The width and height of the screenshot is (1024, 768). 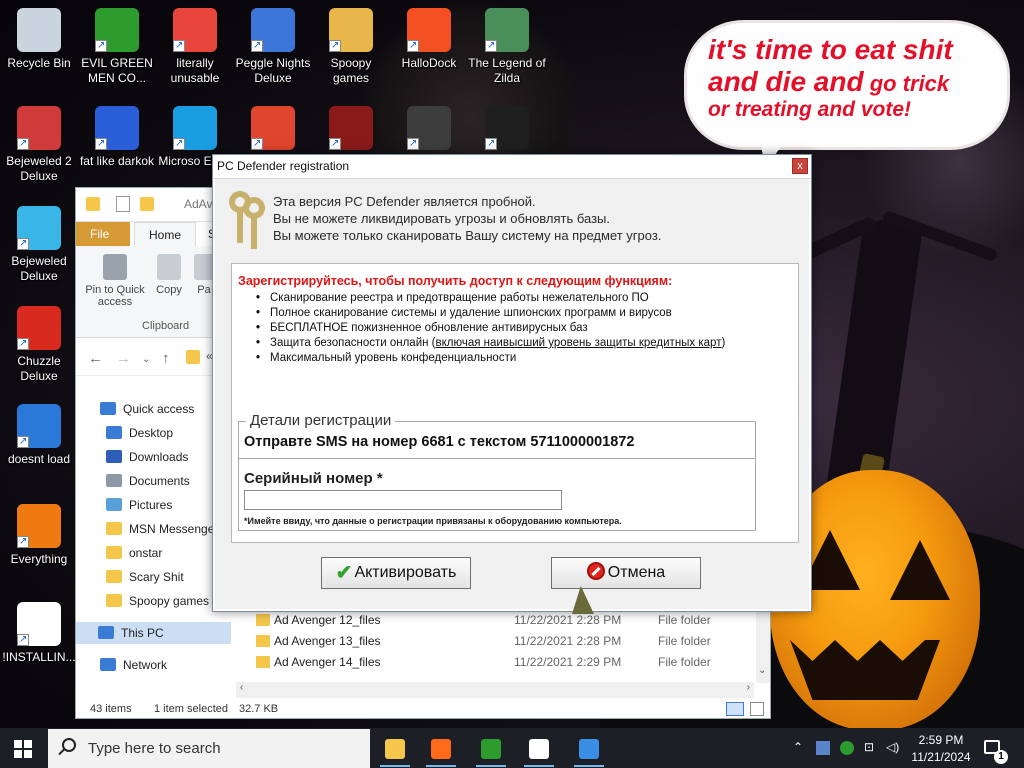 I want to click on copy-icon, so click(x=169, y=267).